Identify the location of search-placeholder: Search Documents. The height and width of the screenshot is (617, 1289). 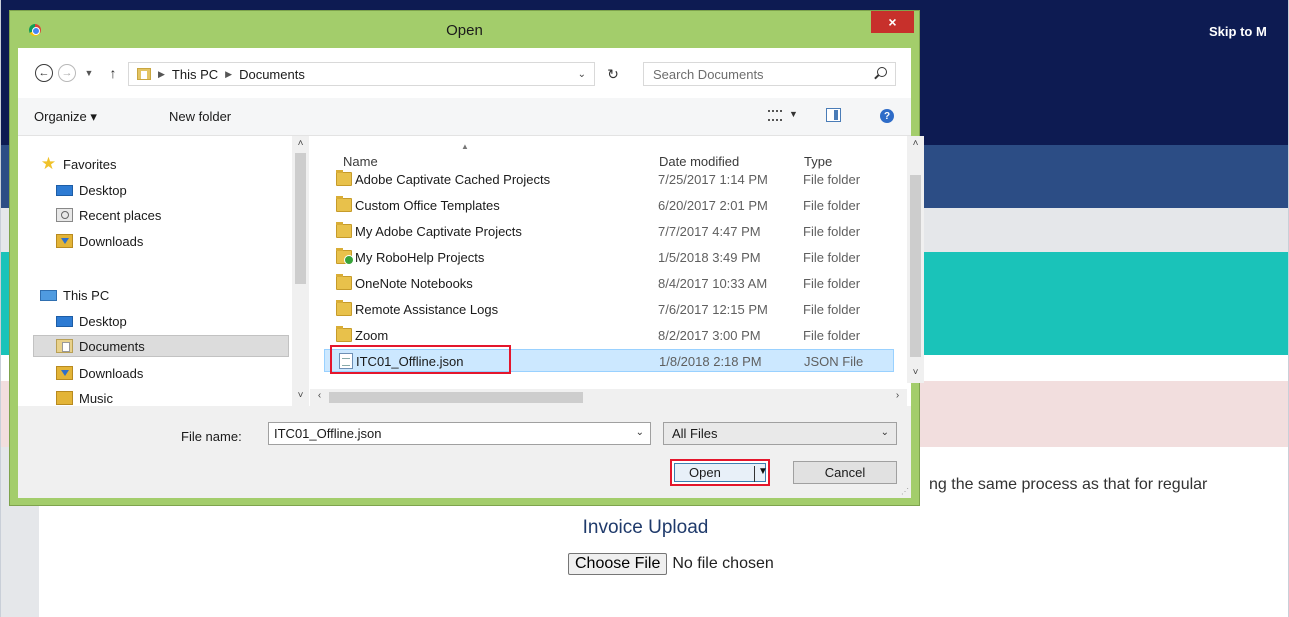
(708, 74).